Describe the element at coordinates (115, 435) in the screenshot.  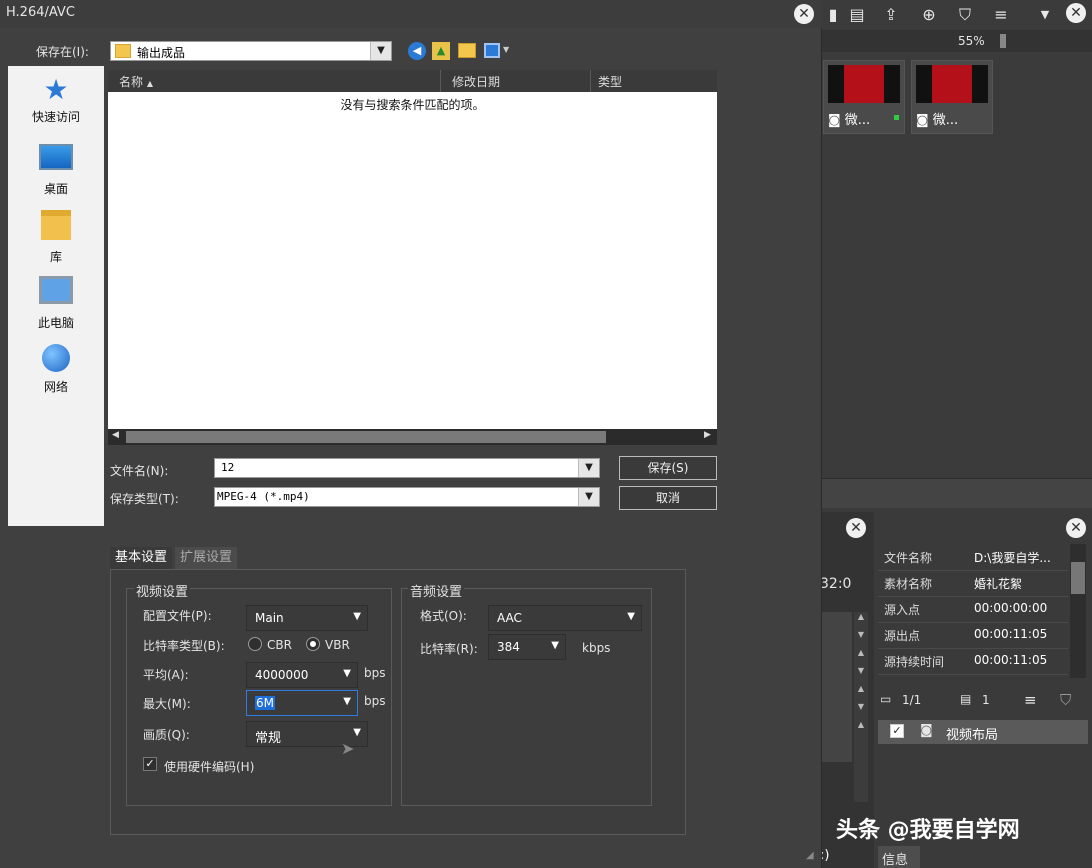
I see `scroll-left-icon: ◀` at that location.